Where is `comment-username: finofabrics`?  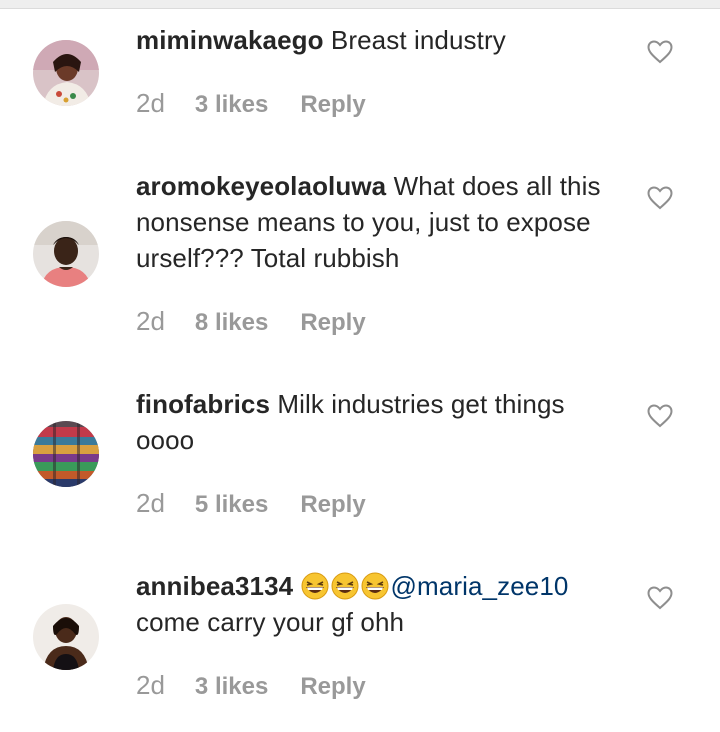
comment-username: finofabrics is located at coordinates (203, 404).